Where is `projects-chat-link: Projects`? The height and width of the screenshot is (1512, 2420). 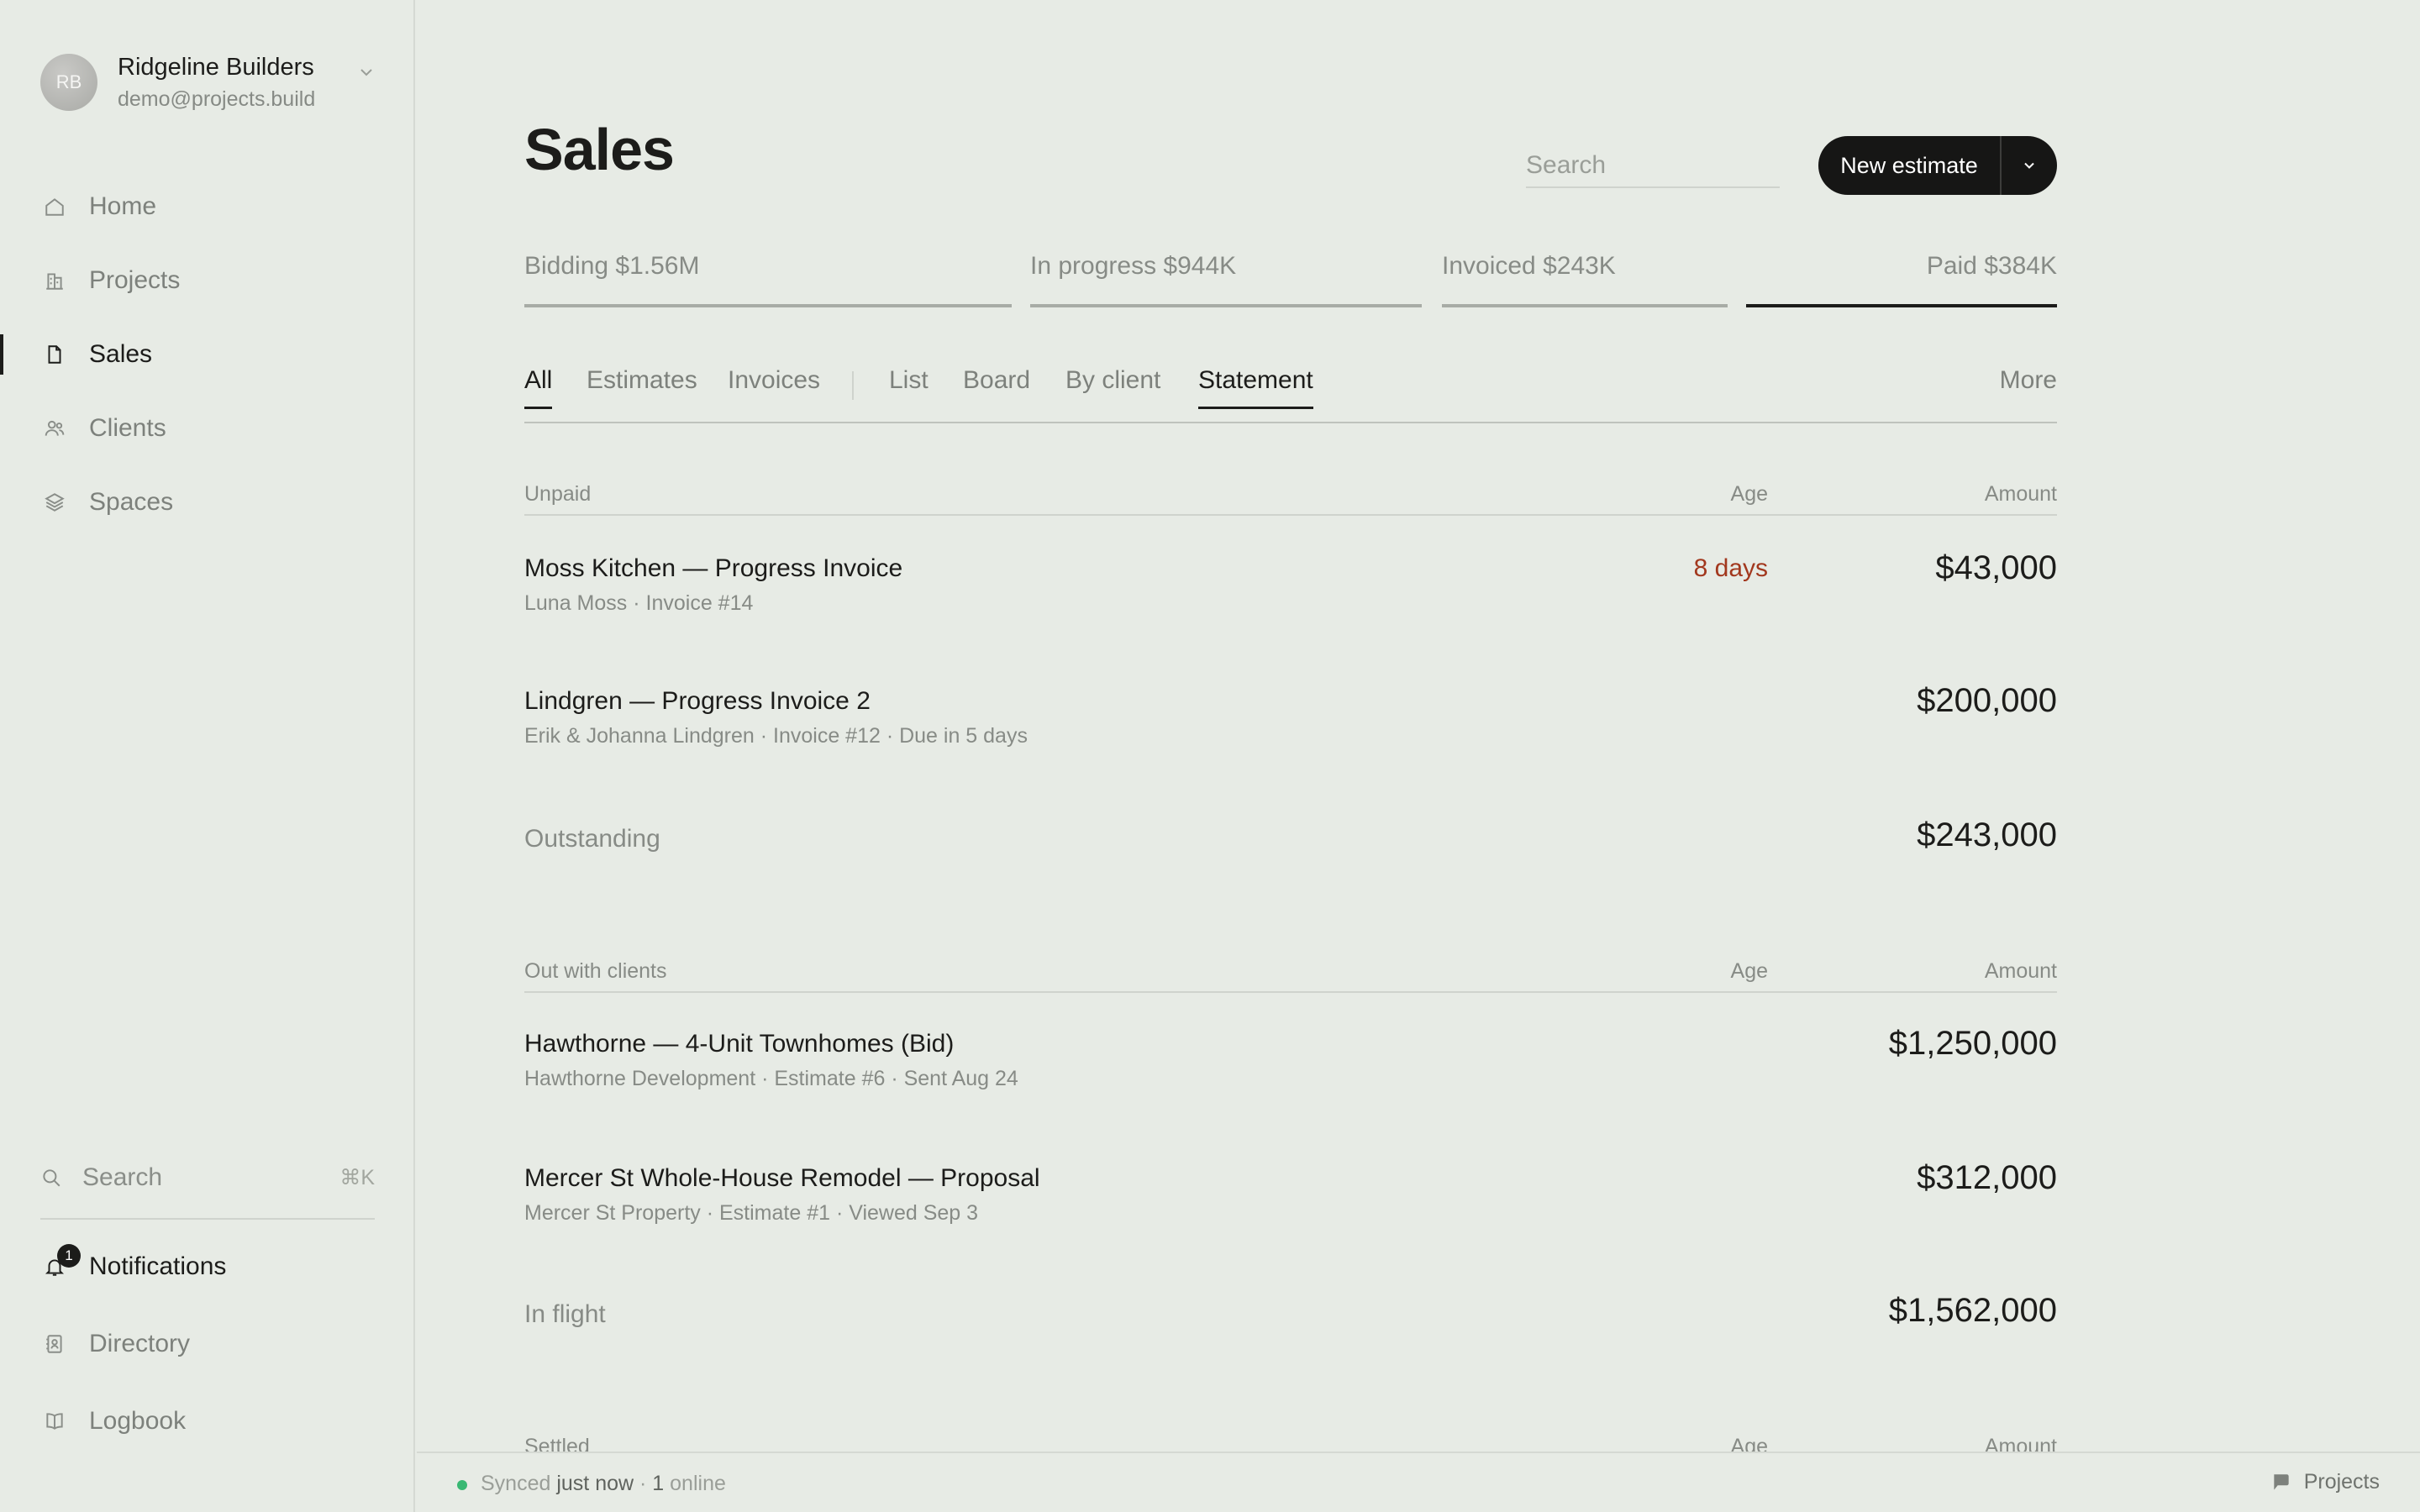 projects-chat-link: Projects is located at coordinates (2325, 1482).